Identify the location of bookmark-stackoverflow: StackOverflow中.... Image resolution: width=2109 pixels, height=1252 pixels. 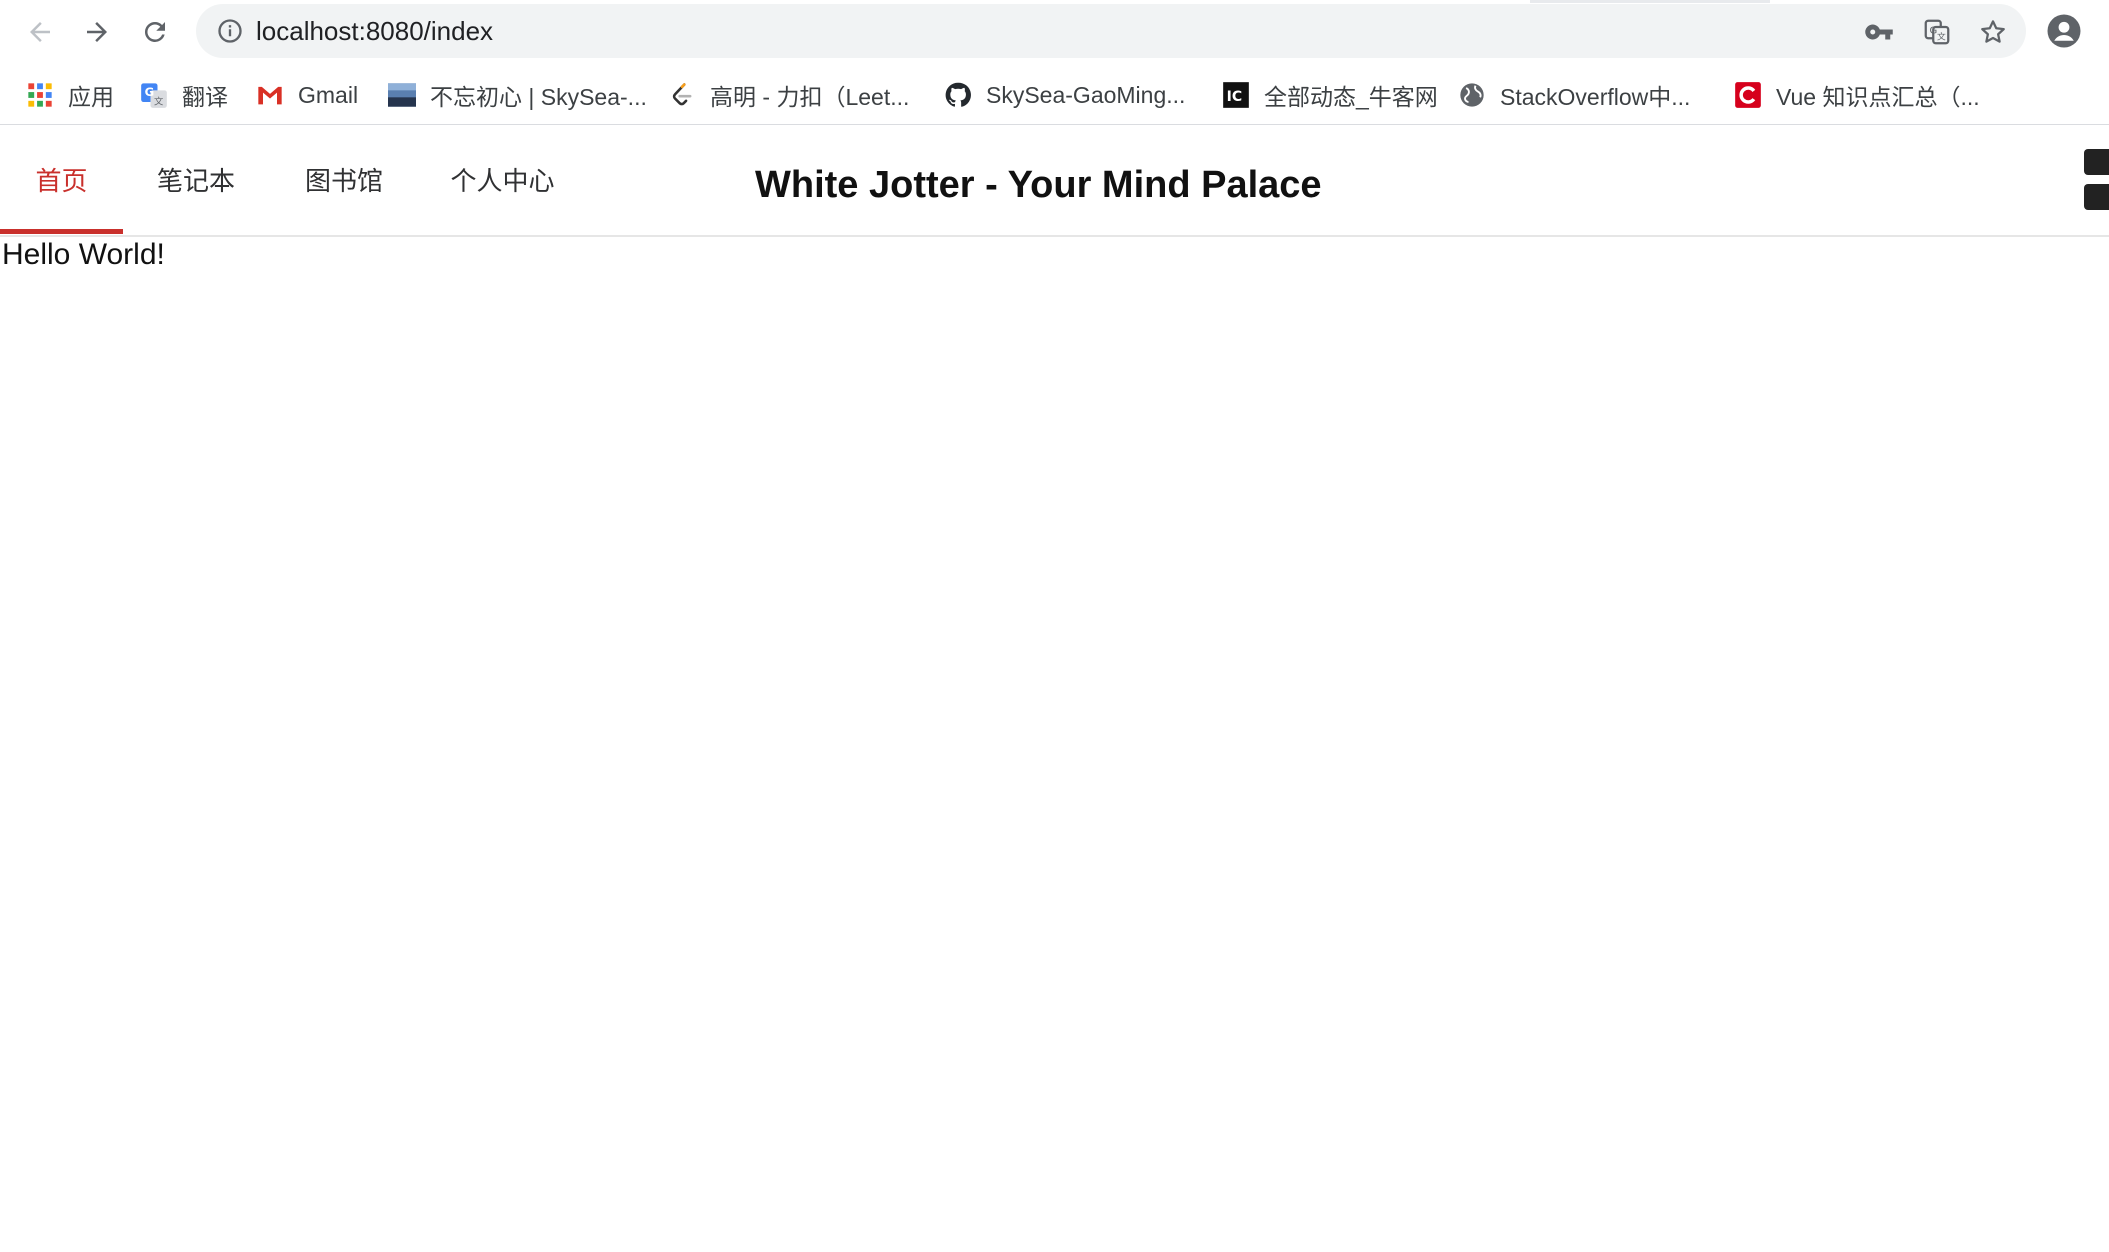
(1574, 95).